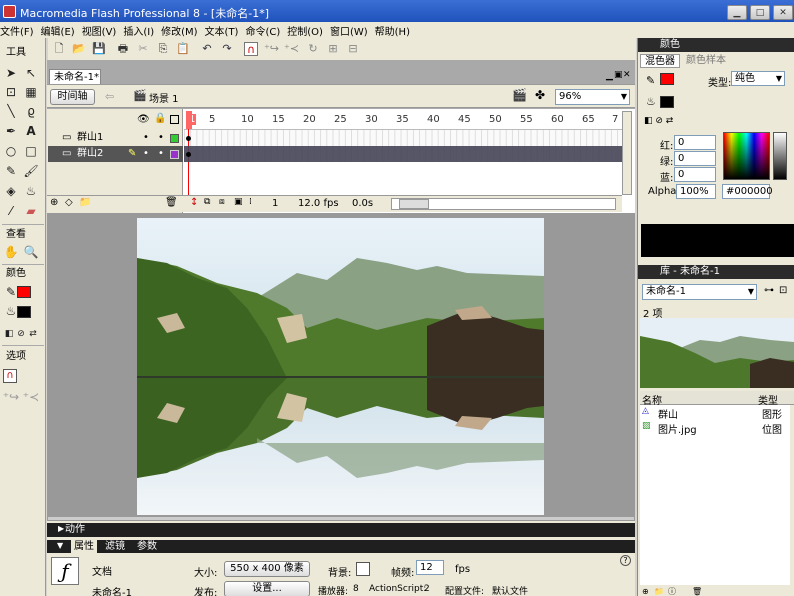 This screenshot has width=794, height=596. I want to click on menu-file: 文件(F), so click(20, 30).